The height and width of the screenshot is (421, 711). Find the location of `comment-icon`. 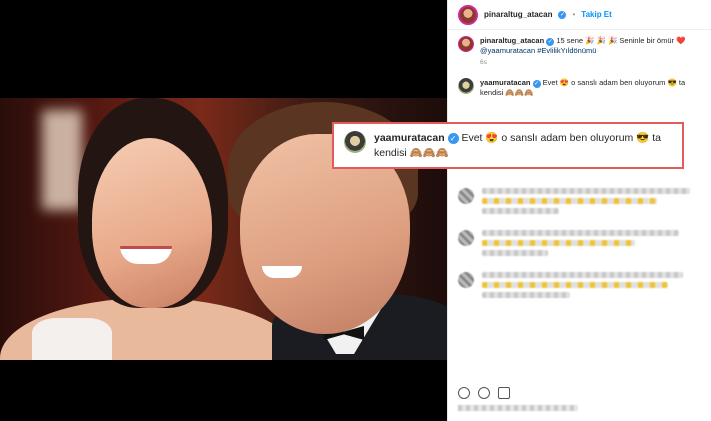

comment-icon is located at coordinates (484, 393).